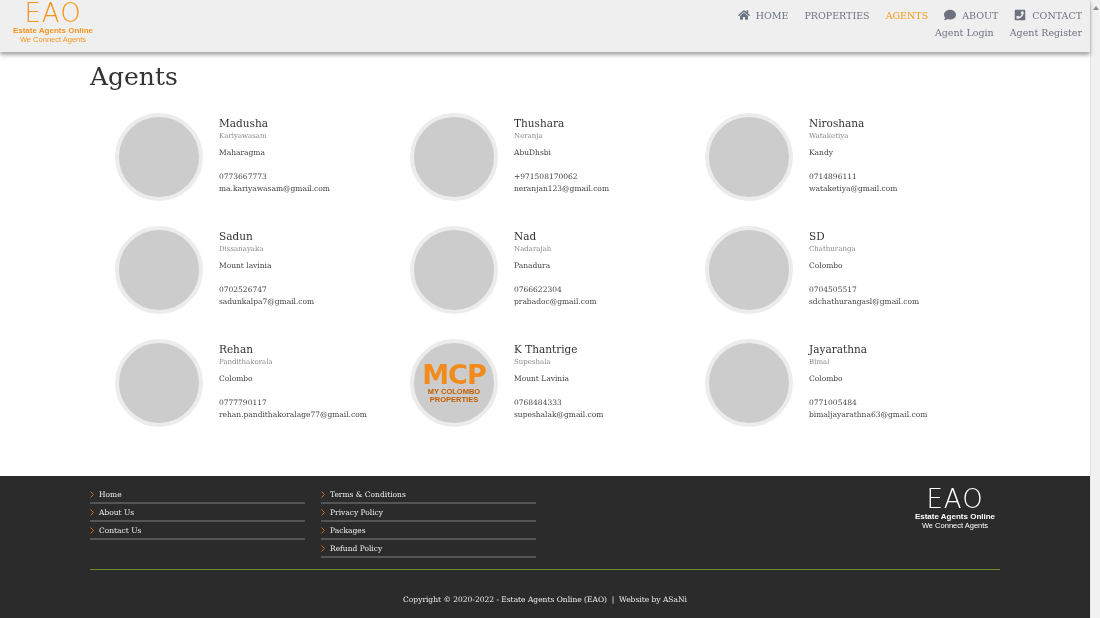 This screenshot has height=618, width=1100. Describe the element at coordinates (1095, 309) in the screenshot. I see `scrollbar` at that location.